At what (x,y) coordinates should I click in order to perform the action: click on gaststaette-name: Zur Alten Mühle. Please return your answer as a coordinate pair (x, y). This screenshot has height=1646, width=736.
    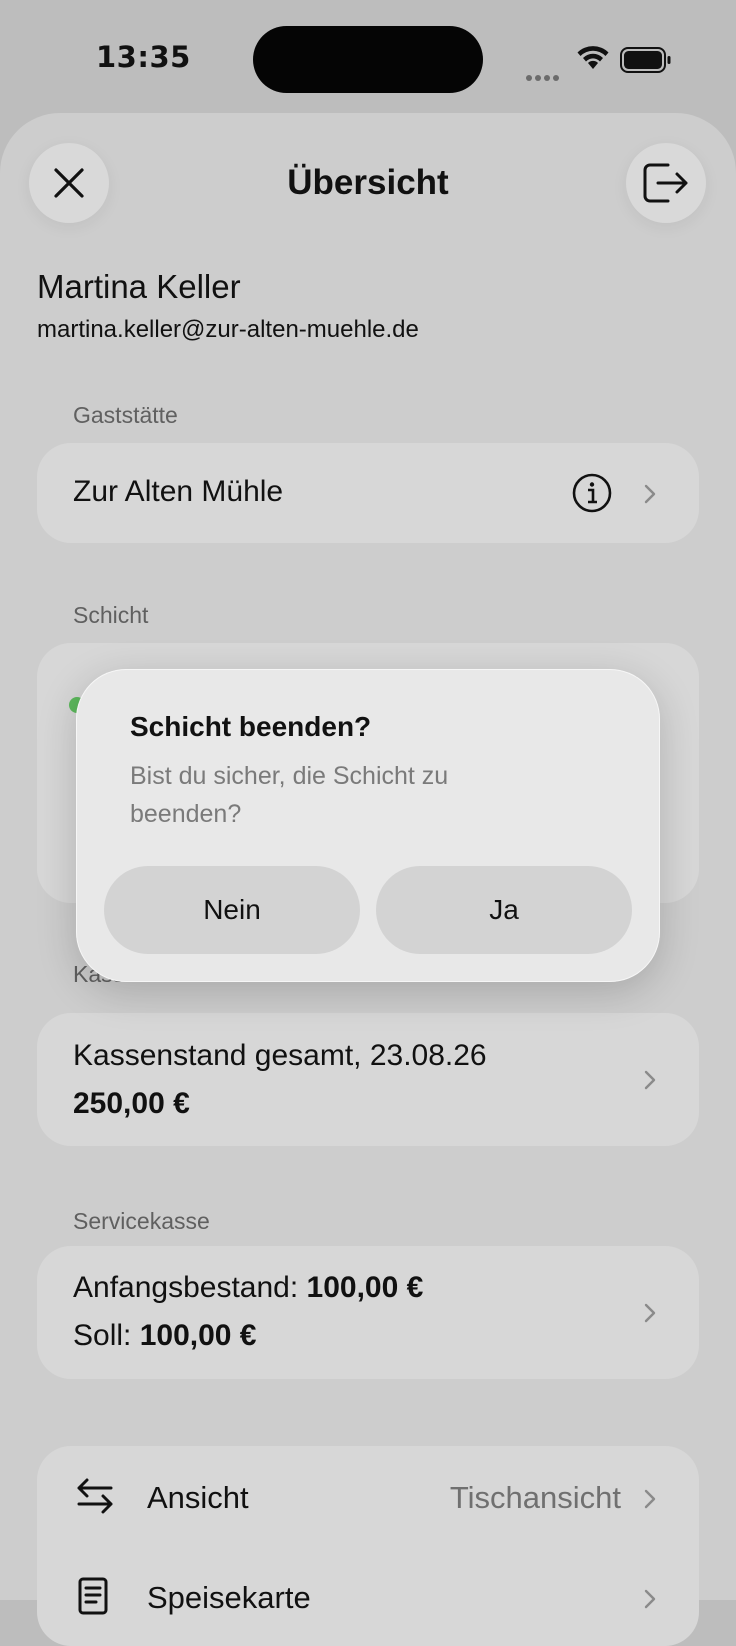
    Looking at the image, I should click on (178, 491).